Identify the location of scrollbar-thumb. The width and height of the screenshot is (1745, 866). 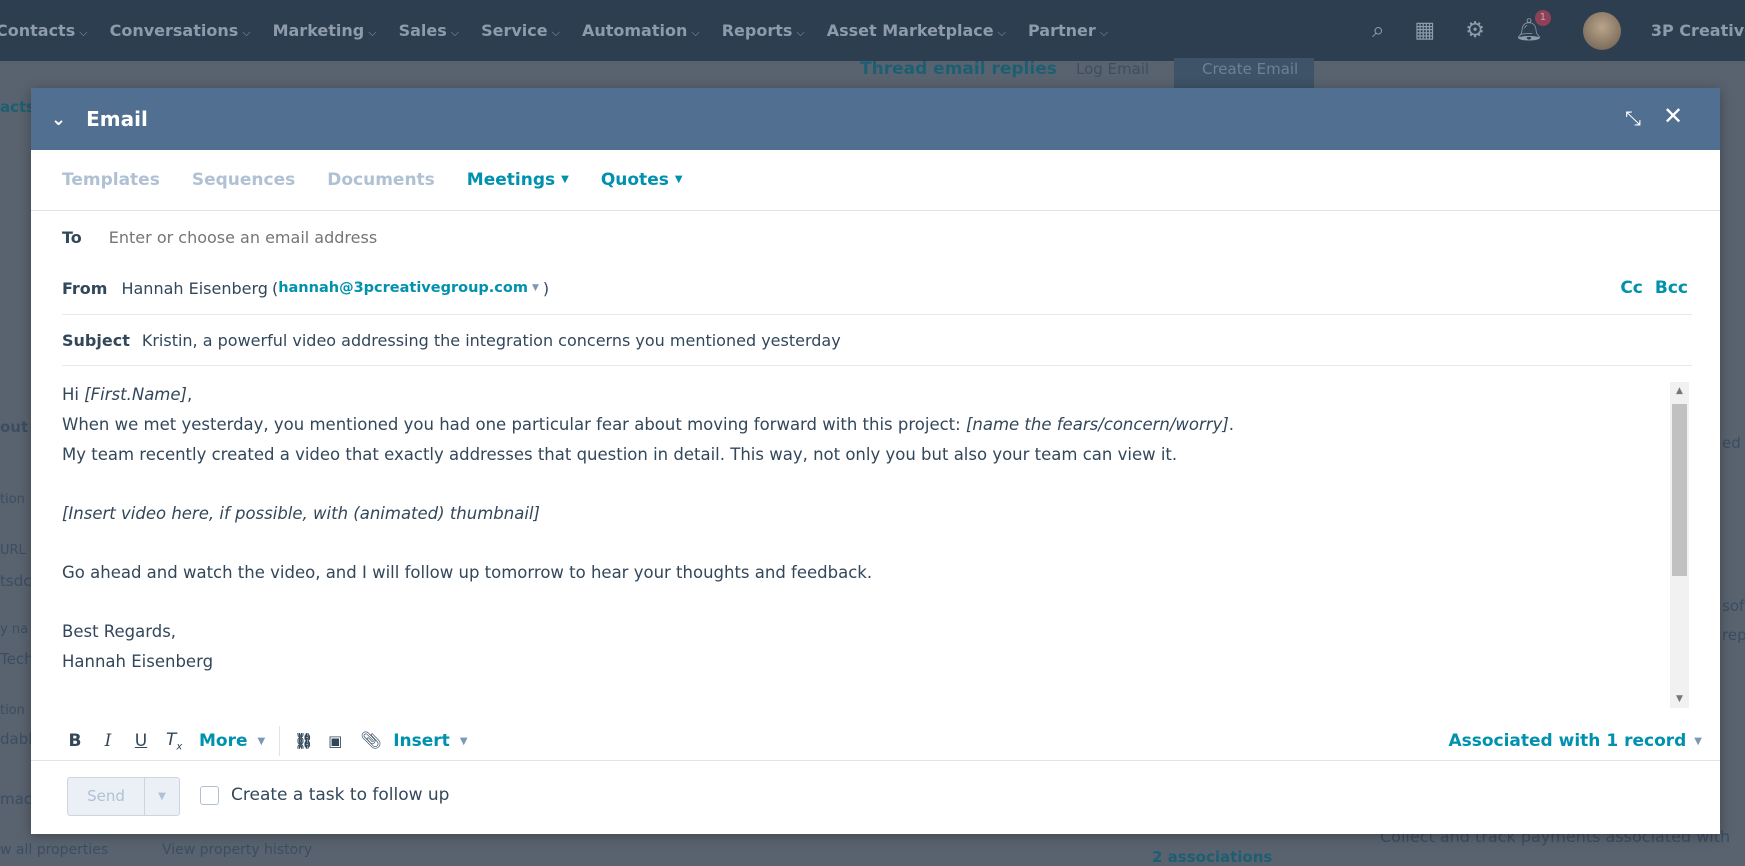
(1679, 490).